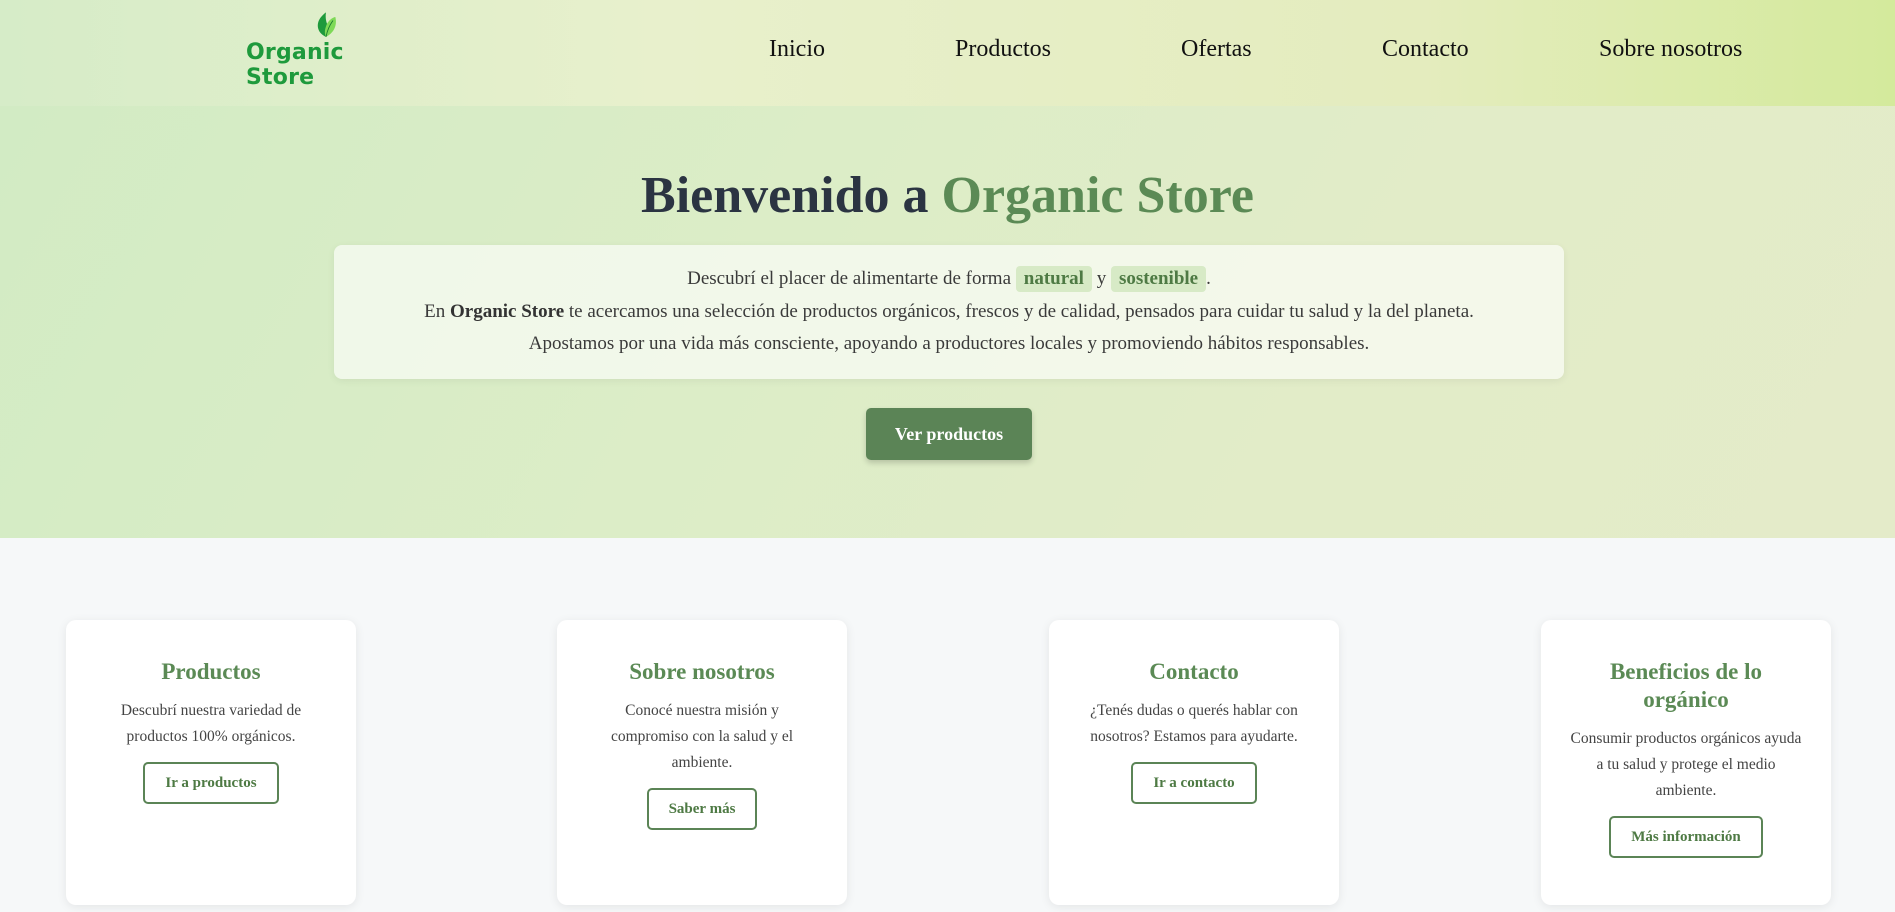 The height and width of the screenshot is (912, 1895). I want to click on intro-line-1-end: ., so click(1208, 278).